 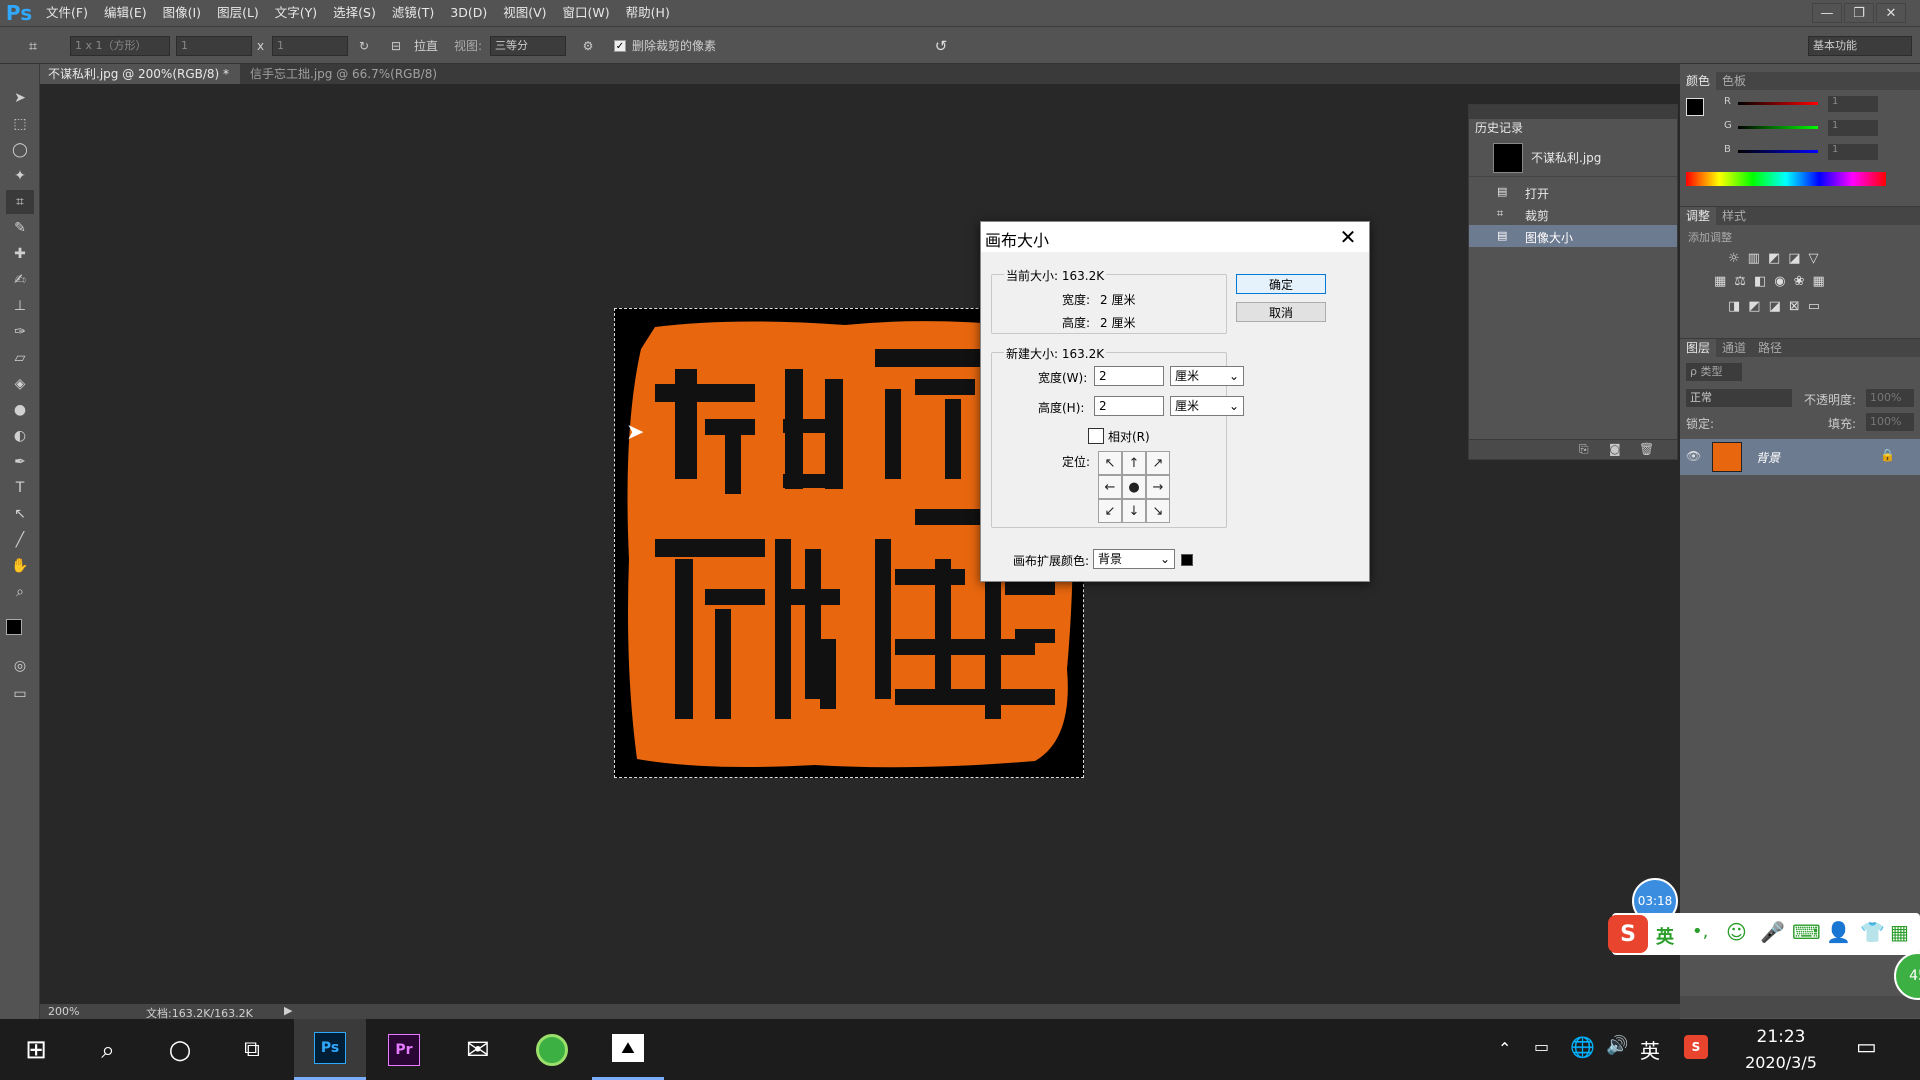 What do you see at coordinates (1799, 281) in the screenshot?
I see `channel-mixer-icon: ❀` at bounding box center [1799, 281].